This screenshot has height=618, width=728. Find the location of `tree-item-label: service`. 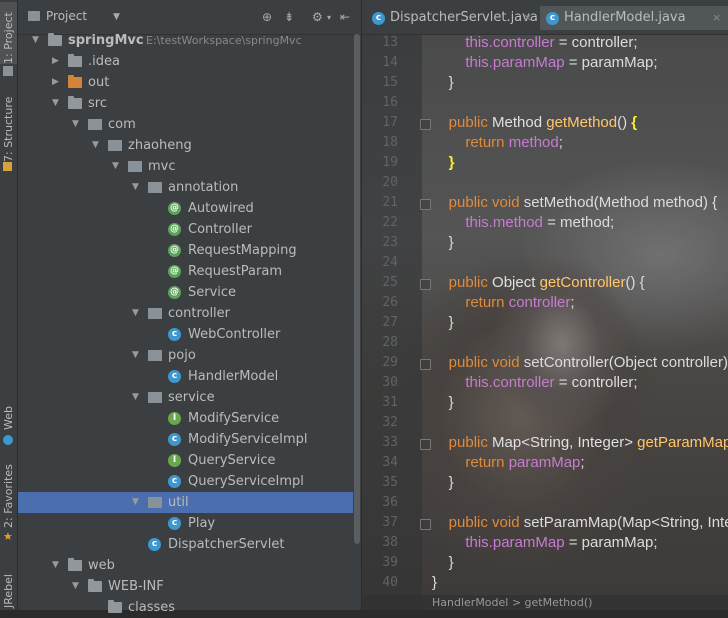

tree-item-label: service is located at coordinates (191, 397).